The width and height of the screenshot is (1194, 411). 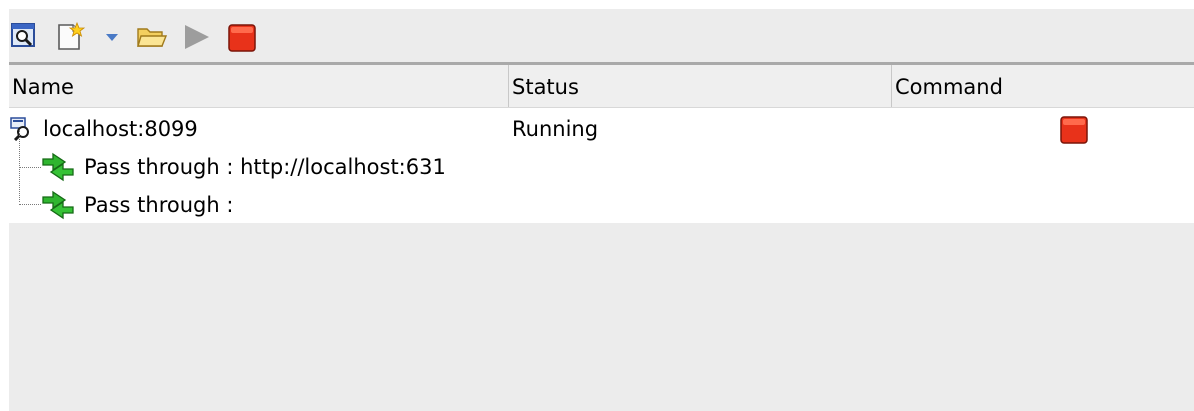 I want to click on table-row: localhost:8099 Running, so click(x=601, y=127).